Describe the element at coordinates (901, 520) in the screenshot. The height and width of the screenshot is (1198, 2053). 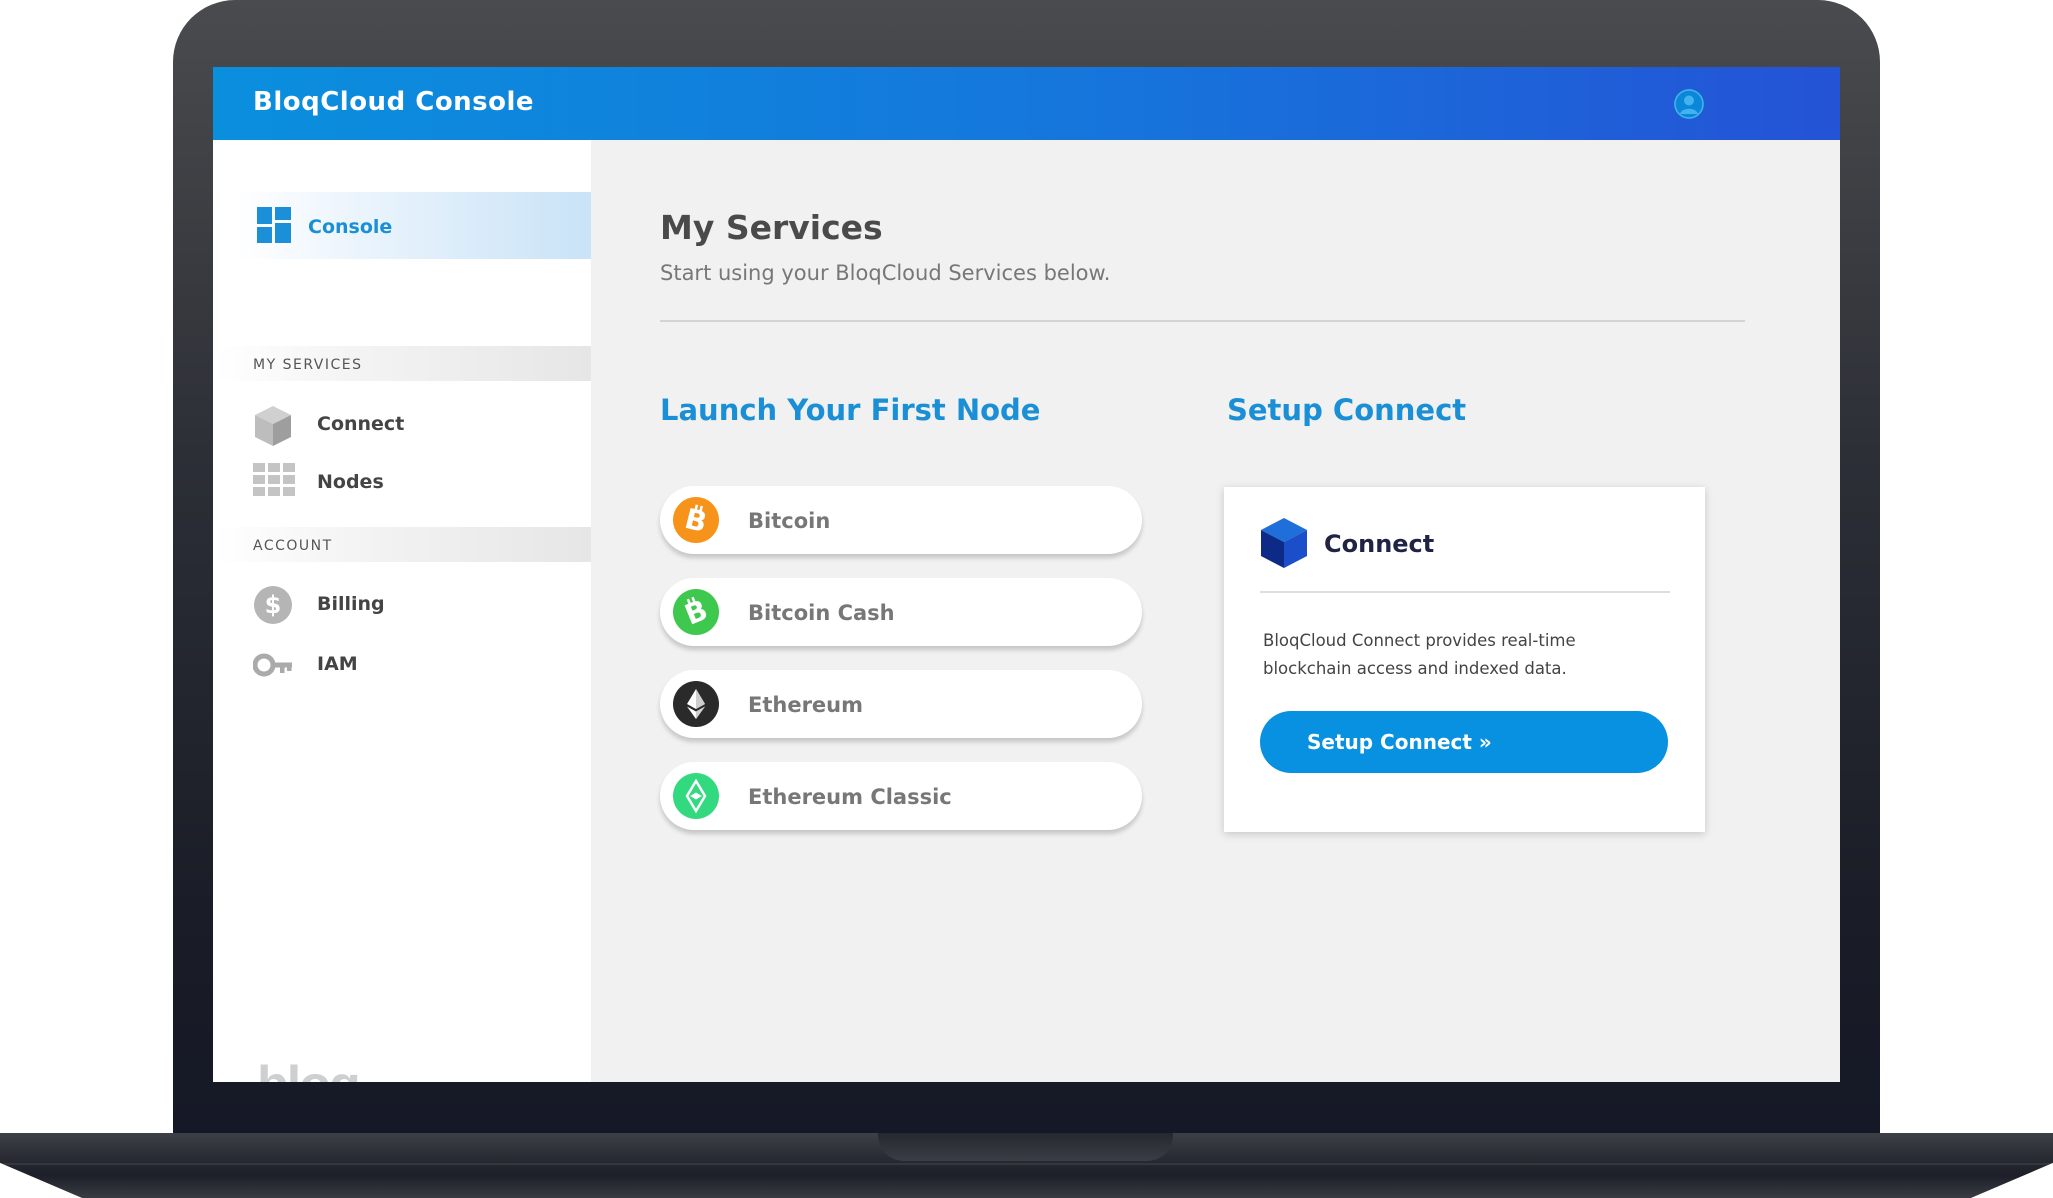
I see `node-option-bitcoin: B Bitcoin` at that location.